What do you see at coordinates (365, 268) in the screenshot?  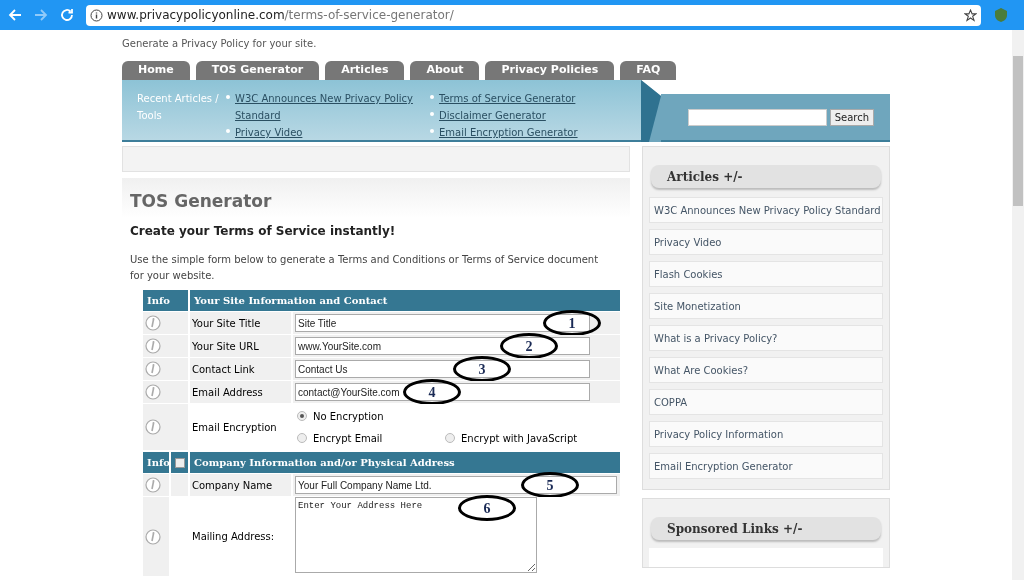 I see `intro-text: Use the simple form below to generate a Terms and Conditions or Terms of Service document for your website.` at bounding box center [365, 268].